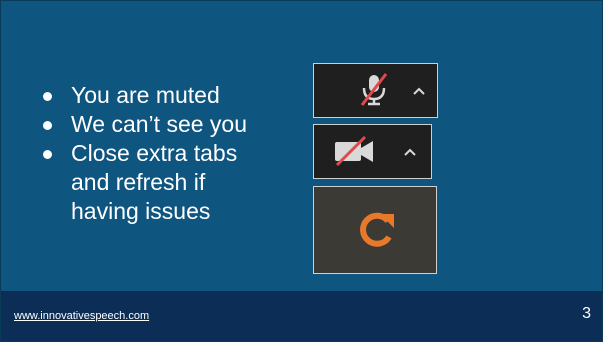 The height and width of the screenshot is (342, 603). I want to click on refresh-control, so click(375, 230).